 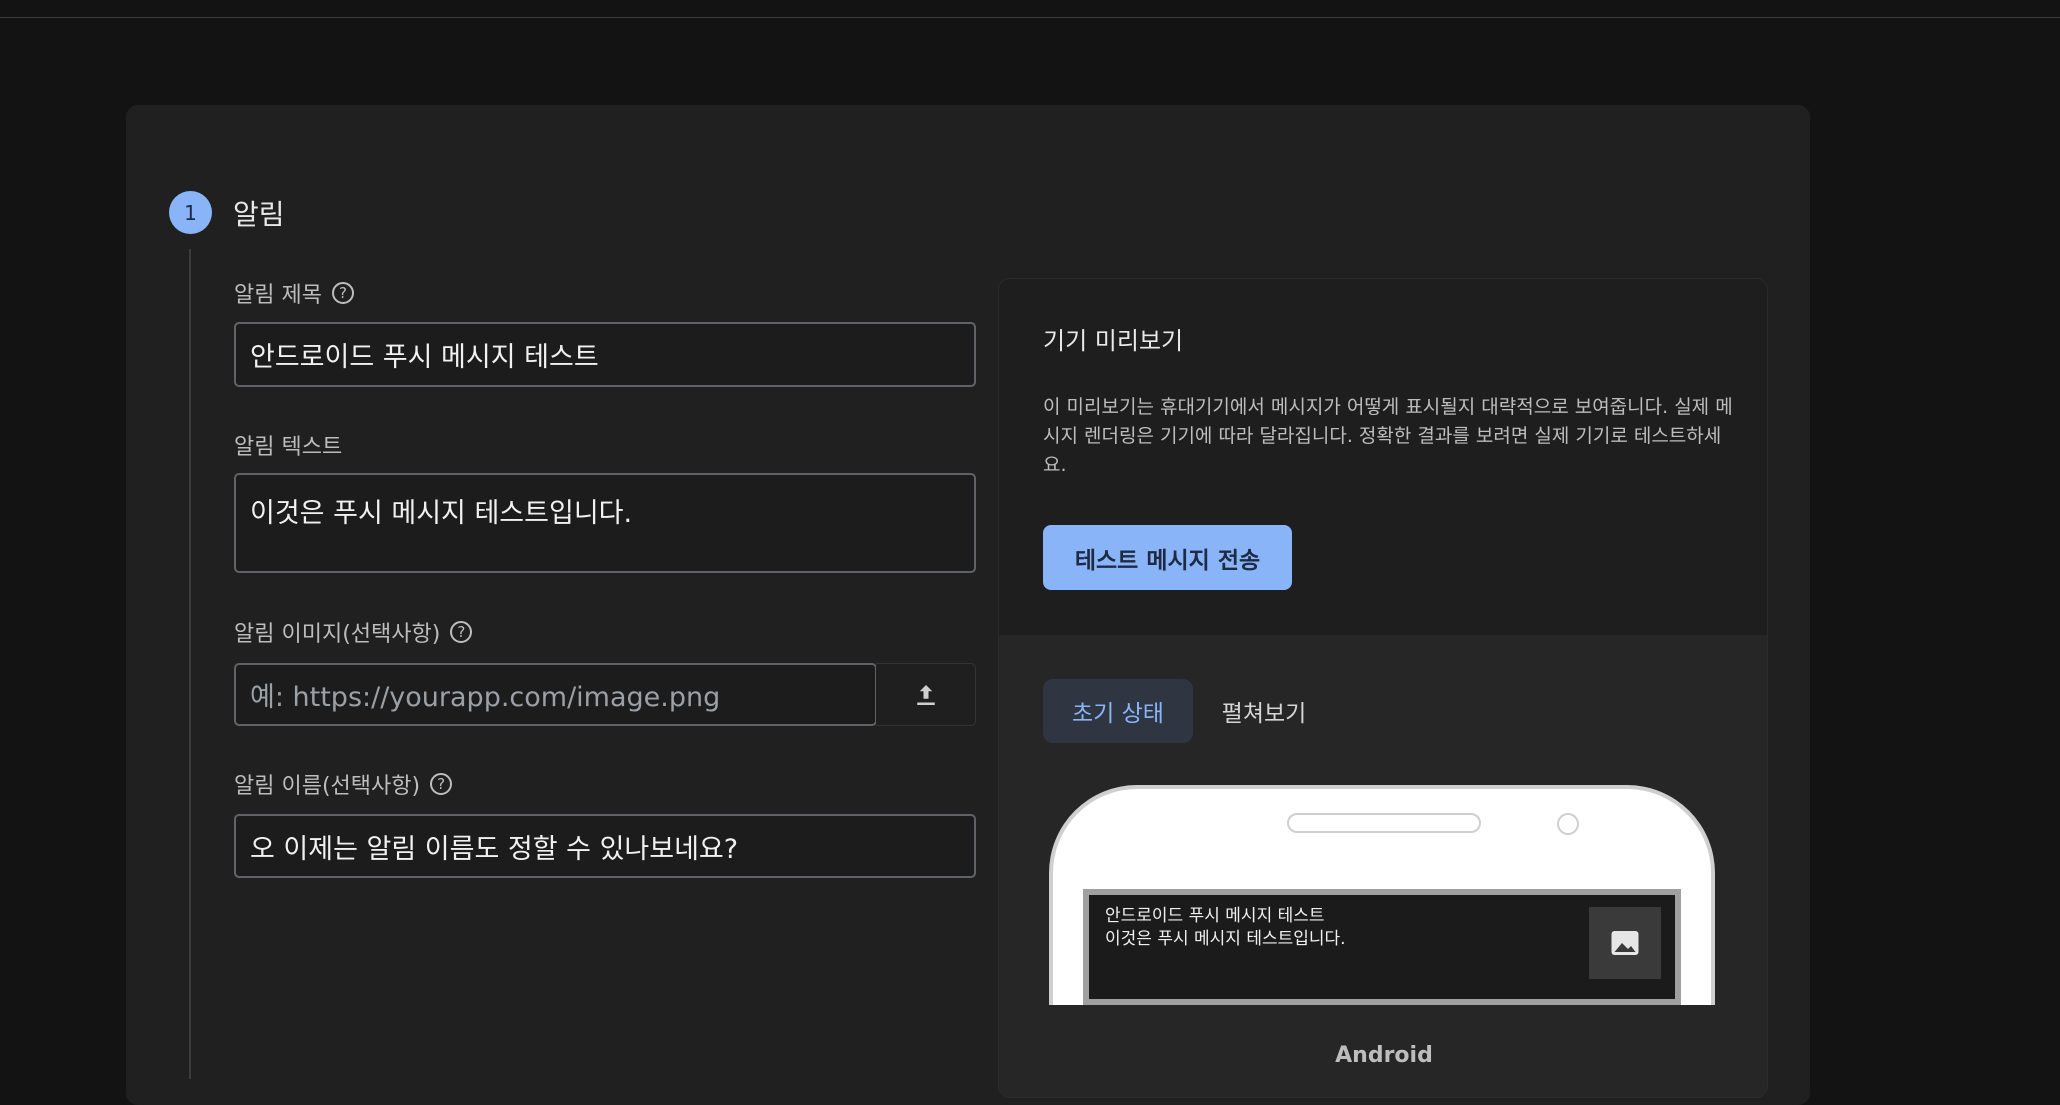 I want to click on name-input: 오 이제는 알림 이름도 정할 수 있나보네요?, so click(x=605, y=846).